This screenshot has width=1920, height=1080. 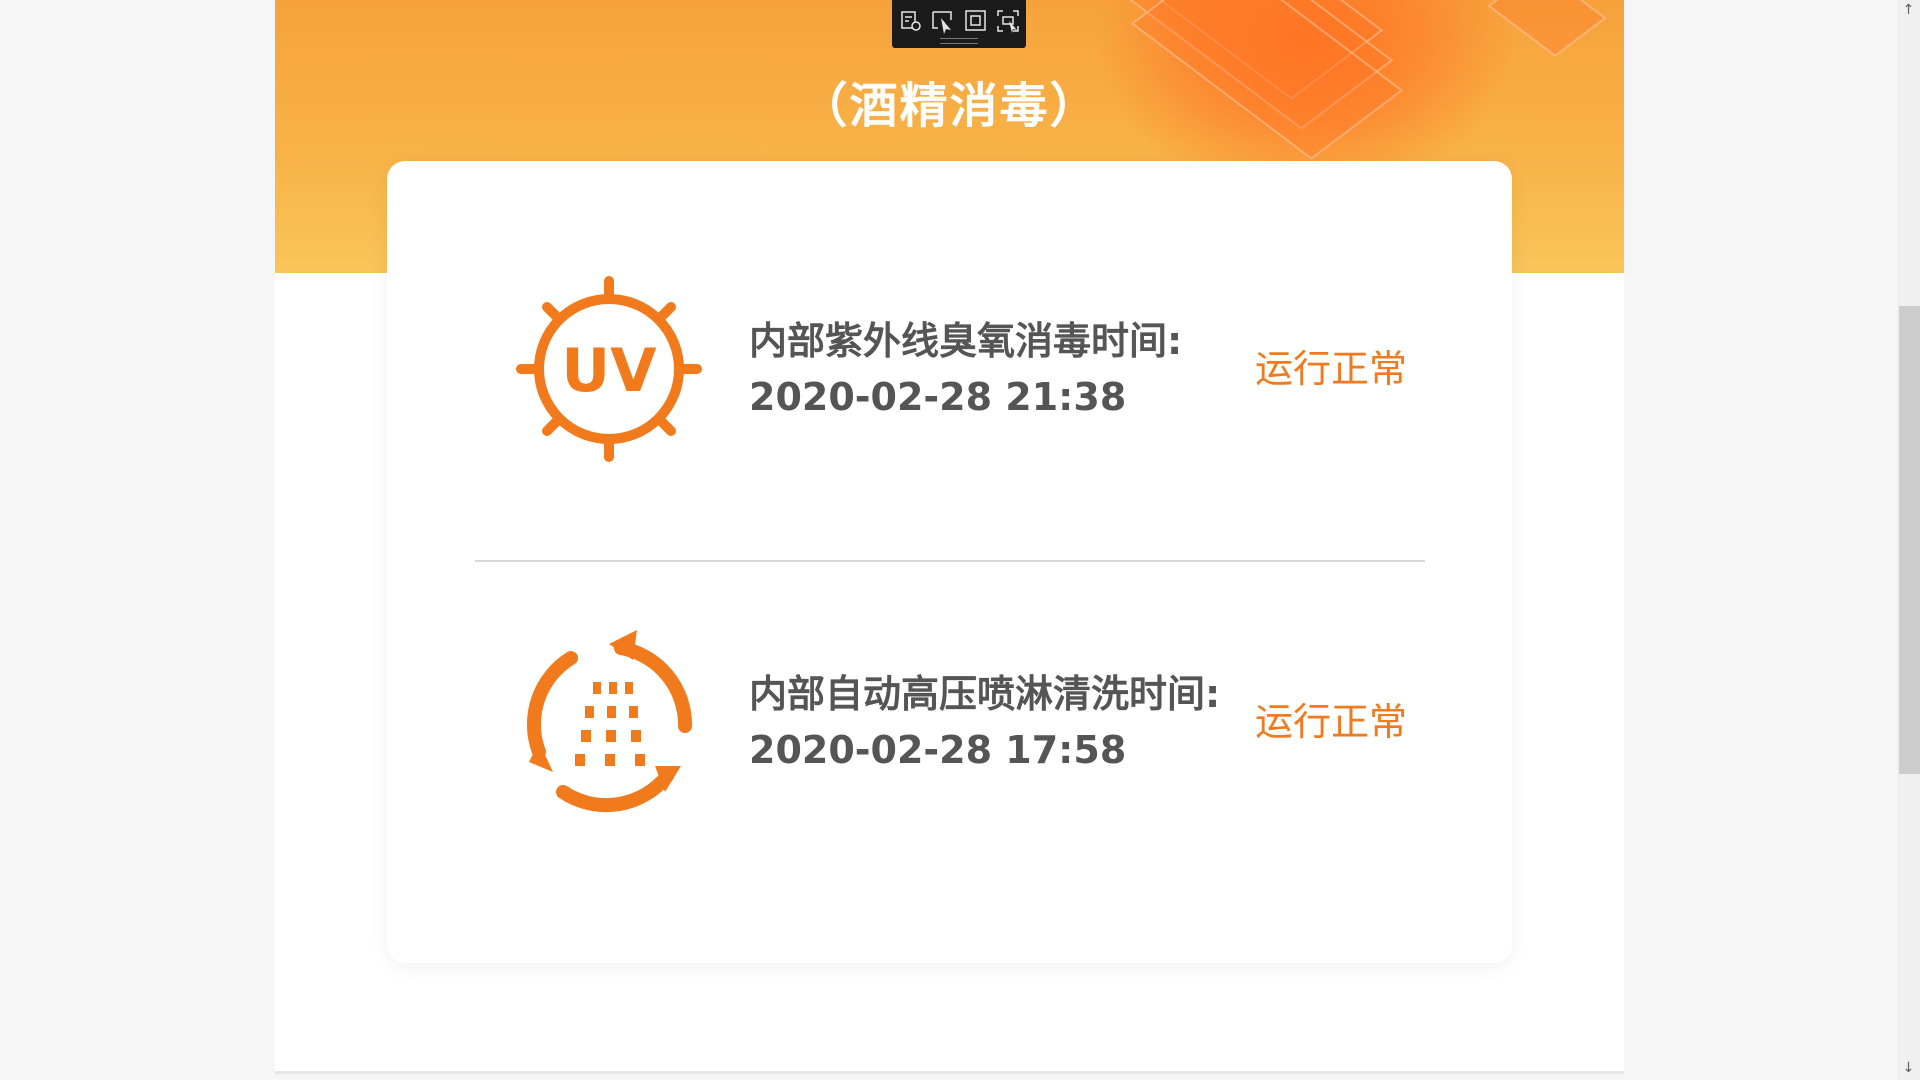 I want to click on uv-icon-label: UV, so click(x=609, y=371).